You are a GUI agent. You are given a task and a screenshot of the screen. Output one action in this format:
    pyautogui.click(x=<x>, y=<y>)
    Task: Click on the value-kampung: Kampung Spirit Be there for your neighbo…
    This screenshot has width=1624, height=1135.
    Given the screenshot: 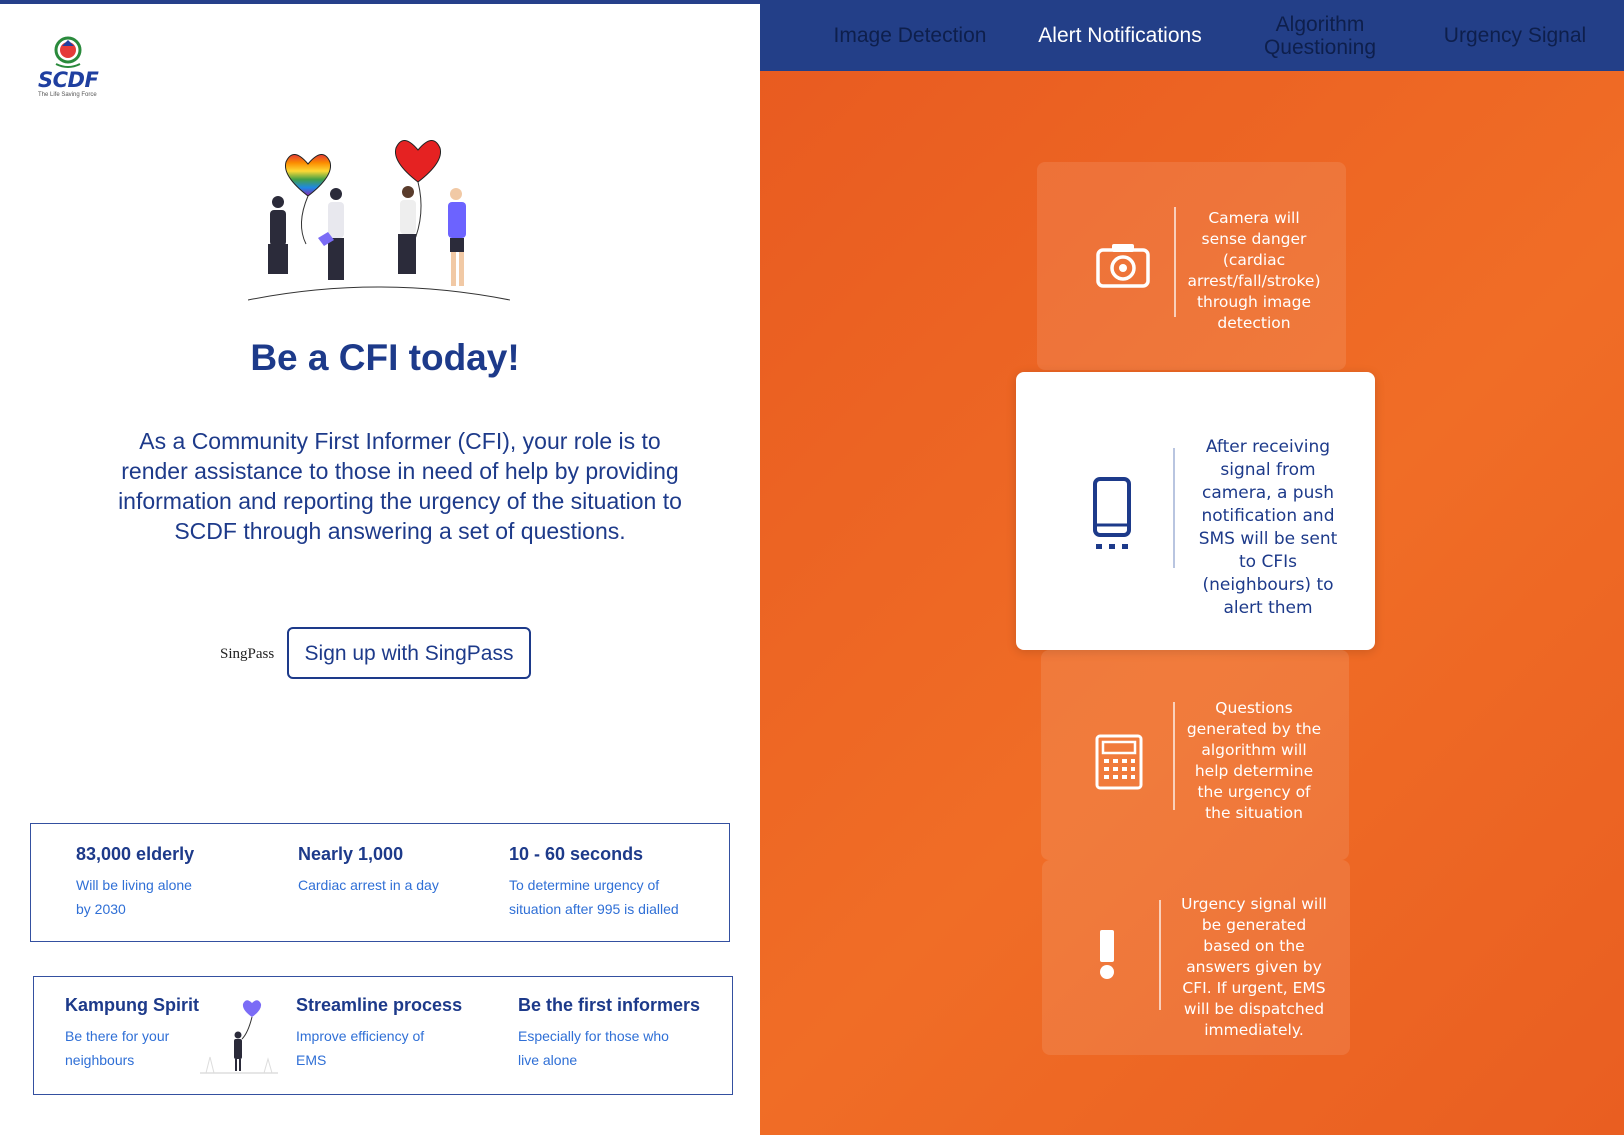 What is the action you would take?
    pyautogui.click(x=132, y=1033)
    